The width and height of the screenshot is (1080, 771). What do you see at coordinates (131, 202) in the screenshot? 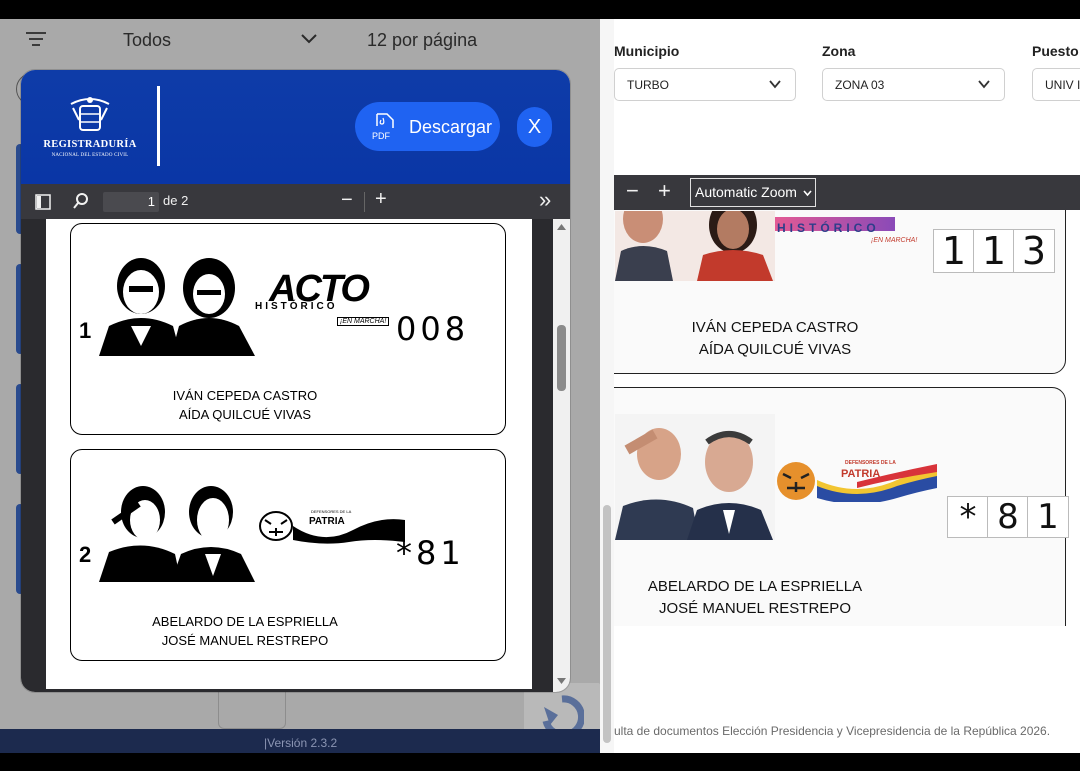
I see `page-number-input: 1` at bounding box center [131, 202].